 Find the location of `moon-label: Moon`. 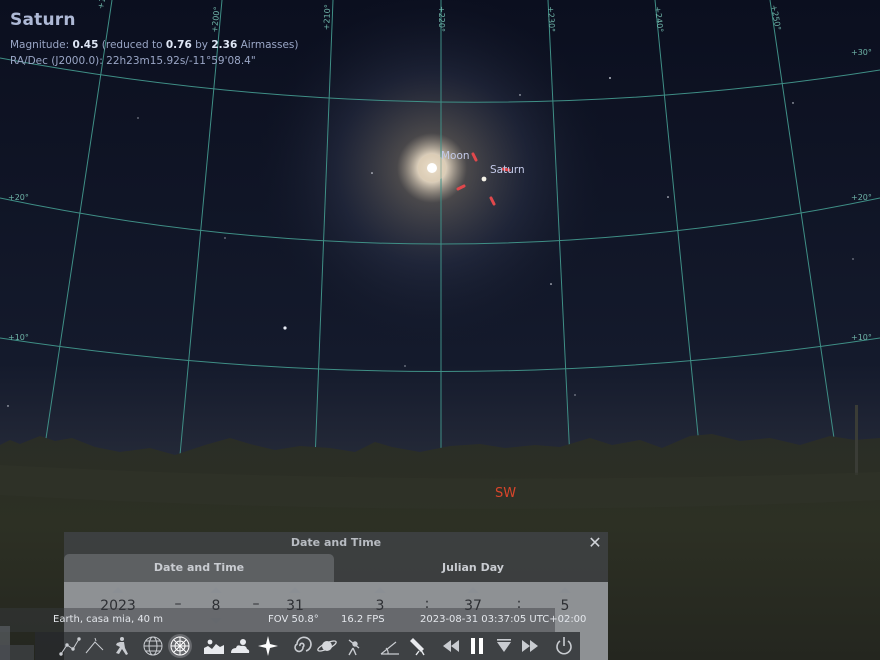

moon-label: Moon is located at coordinates (455, 156).